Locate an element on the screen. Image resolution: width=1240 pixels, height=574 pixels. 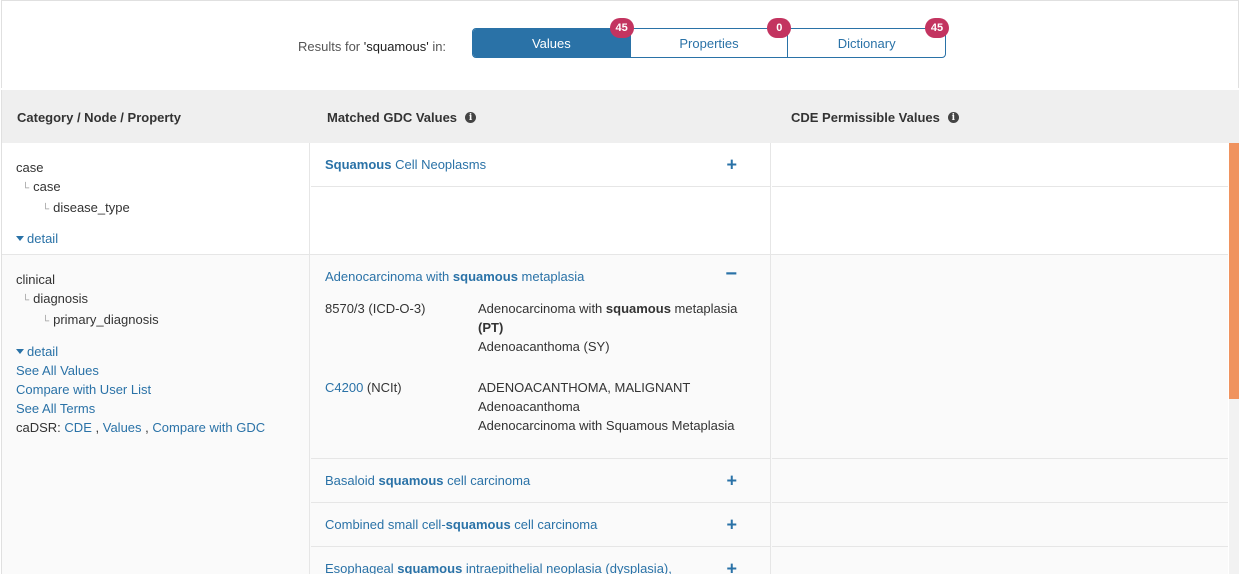
property-label: primary_diagnosis is located at coordinates (106, 319).